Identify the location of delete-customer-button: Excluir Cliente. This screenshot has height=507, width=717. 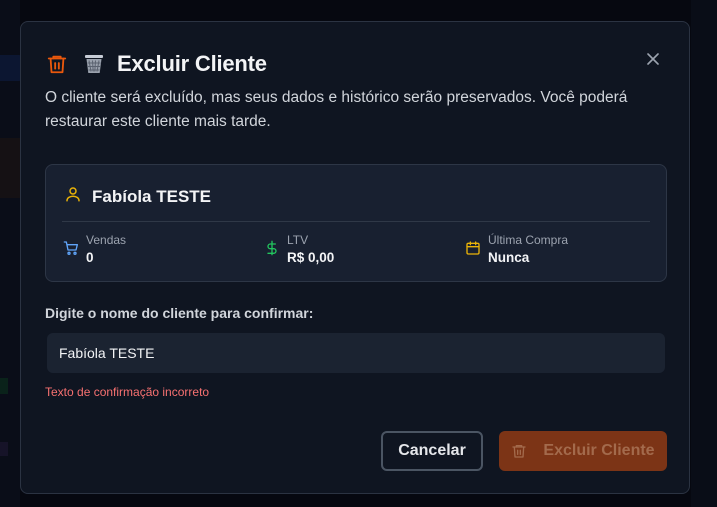
(583, 451).